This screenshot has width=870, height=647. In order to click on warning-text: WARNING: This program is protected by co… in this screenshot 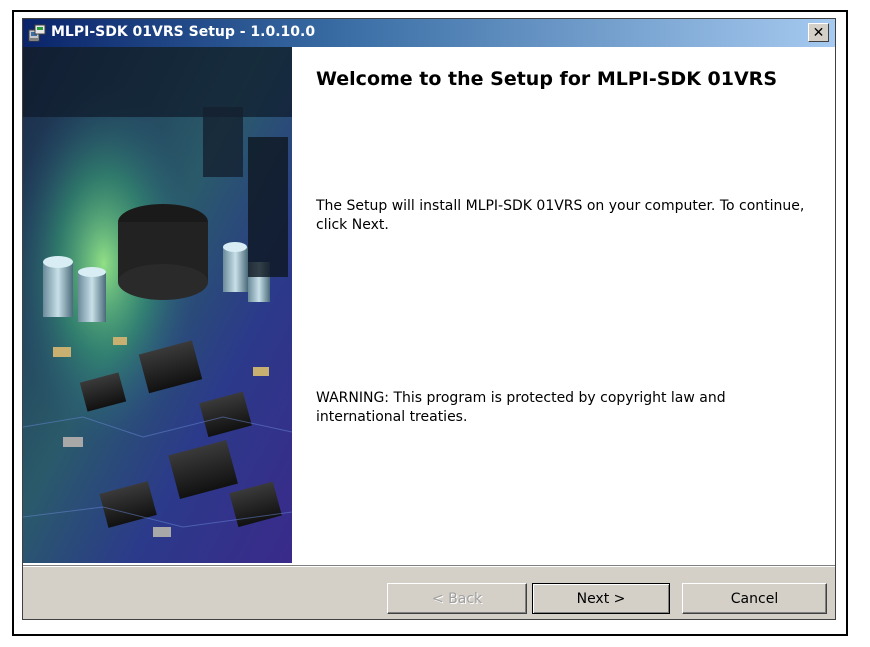, I will do `click(521, 407)`.